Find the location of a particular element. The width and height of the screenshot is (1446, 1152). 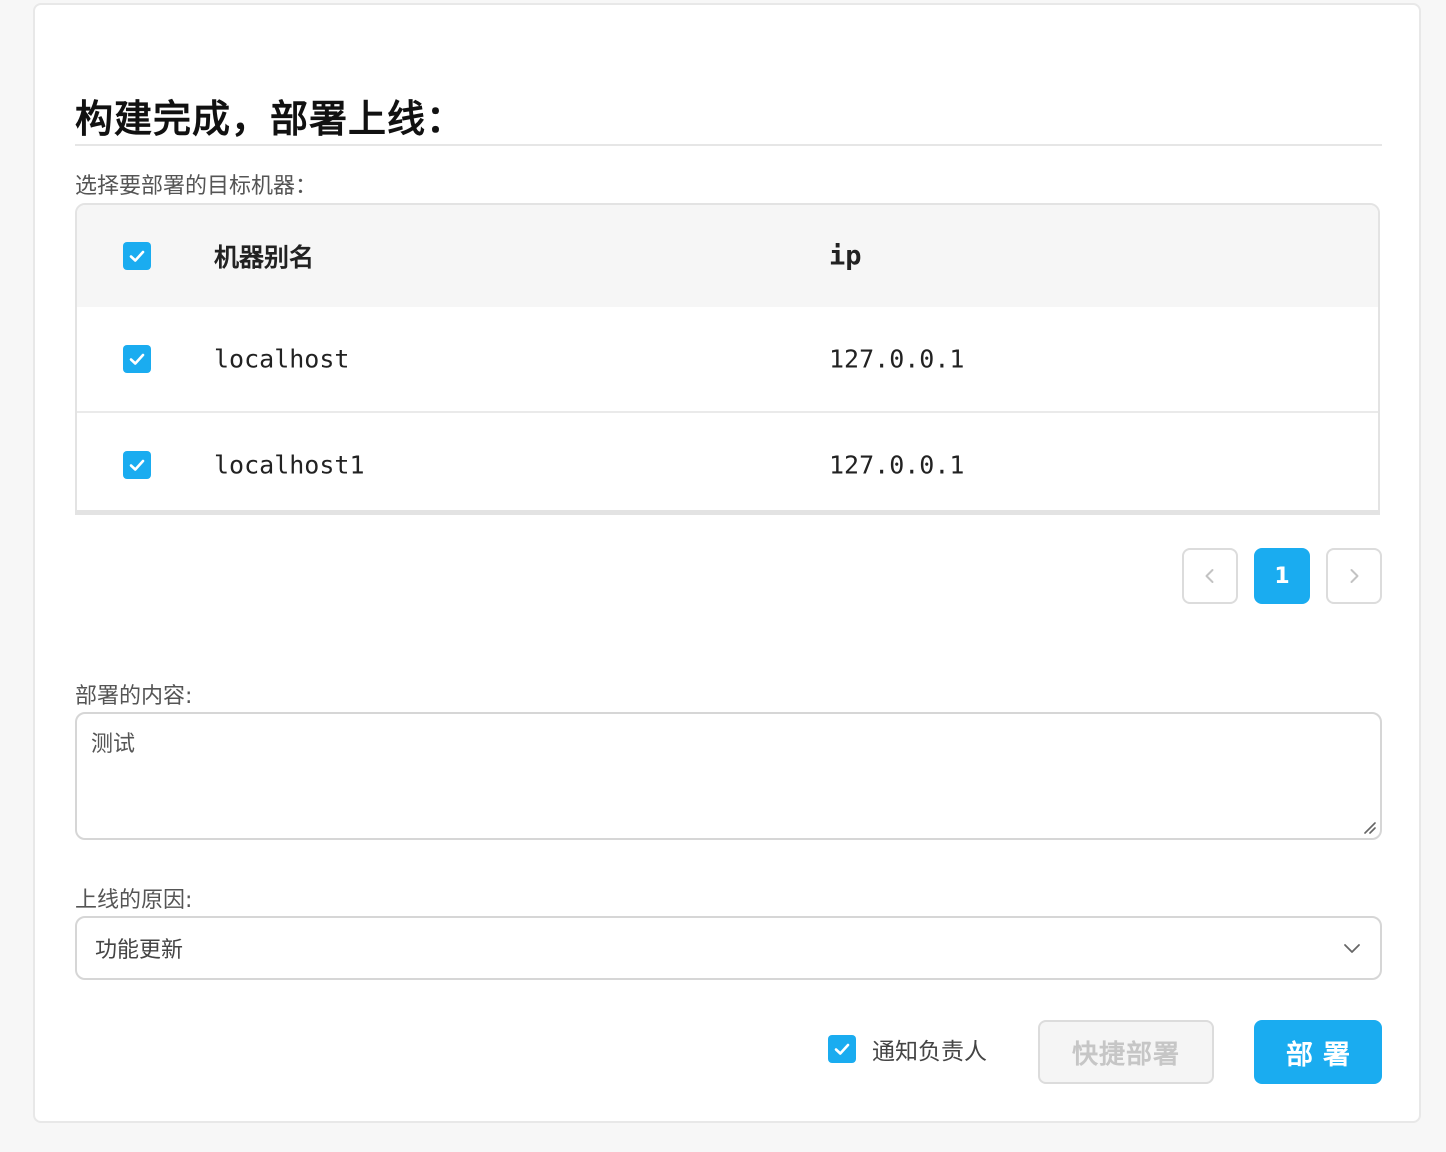

chevron-down-icon is located at coordinates (1352, 948).